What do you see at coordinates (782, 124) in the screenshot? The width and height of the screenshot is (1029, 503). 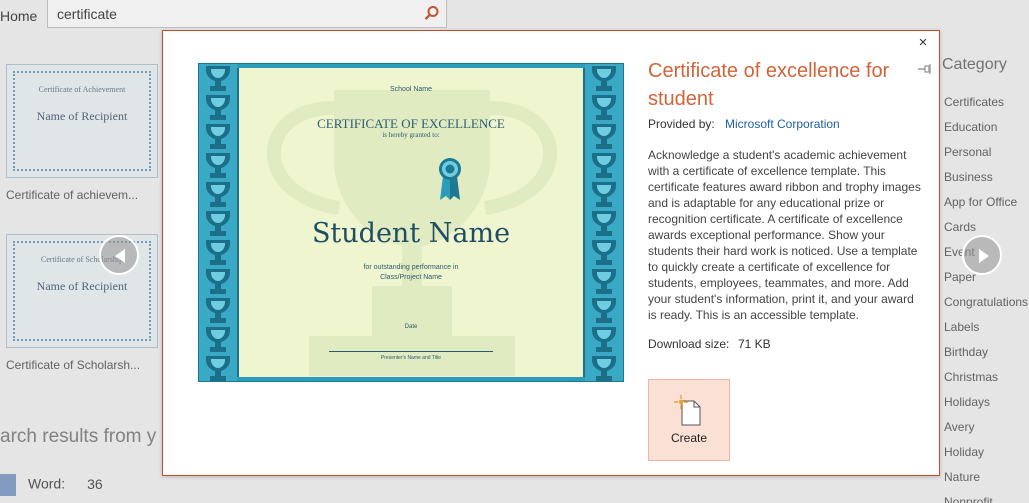 I see `provider-link: Microsoft Corporation` at bounding box center [782, 124].